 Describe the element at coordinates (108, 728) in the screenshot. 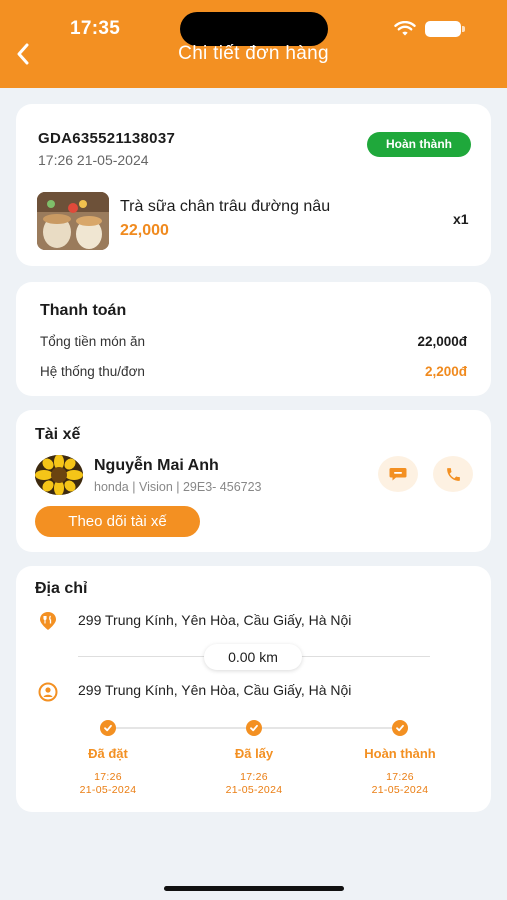

I see `step-check-icon-ordered` at that location.